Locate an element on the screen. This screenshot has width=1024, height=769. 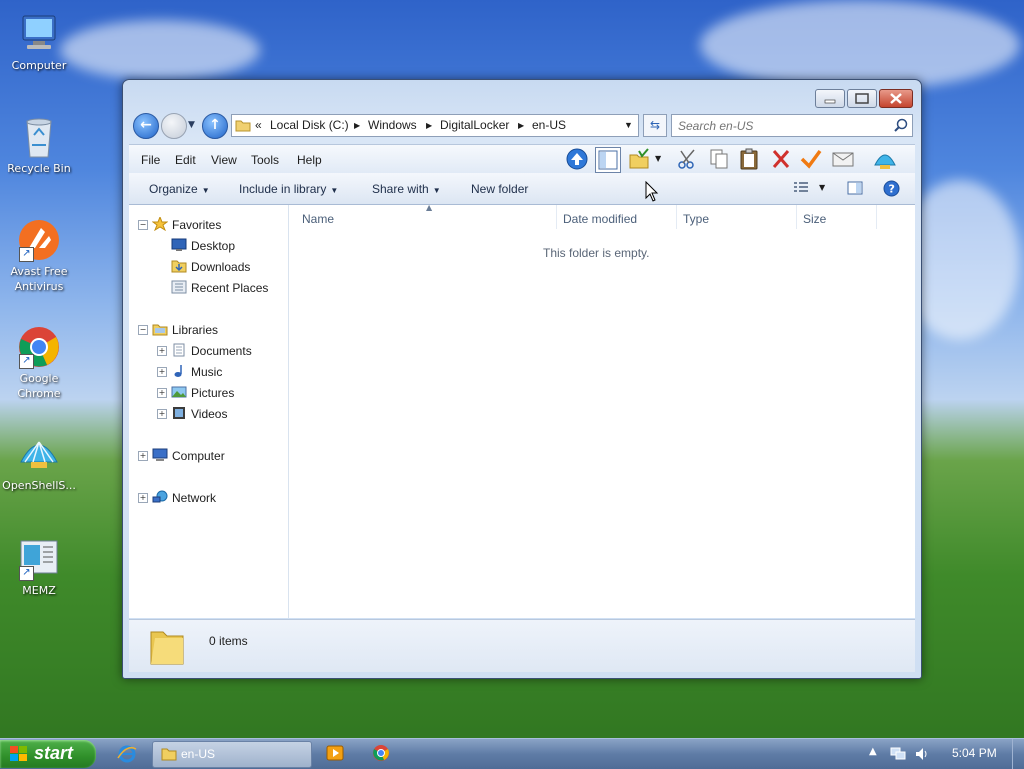
network-tray-icon is located at coordinates (898, 754).